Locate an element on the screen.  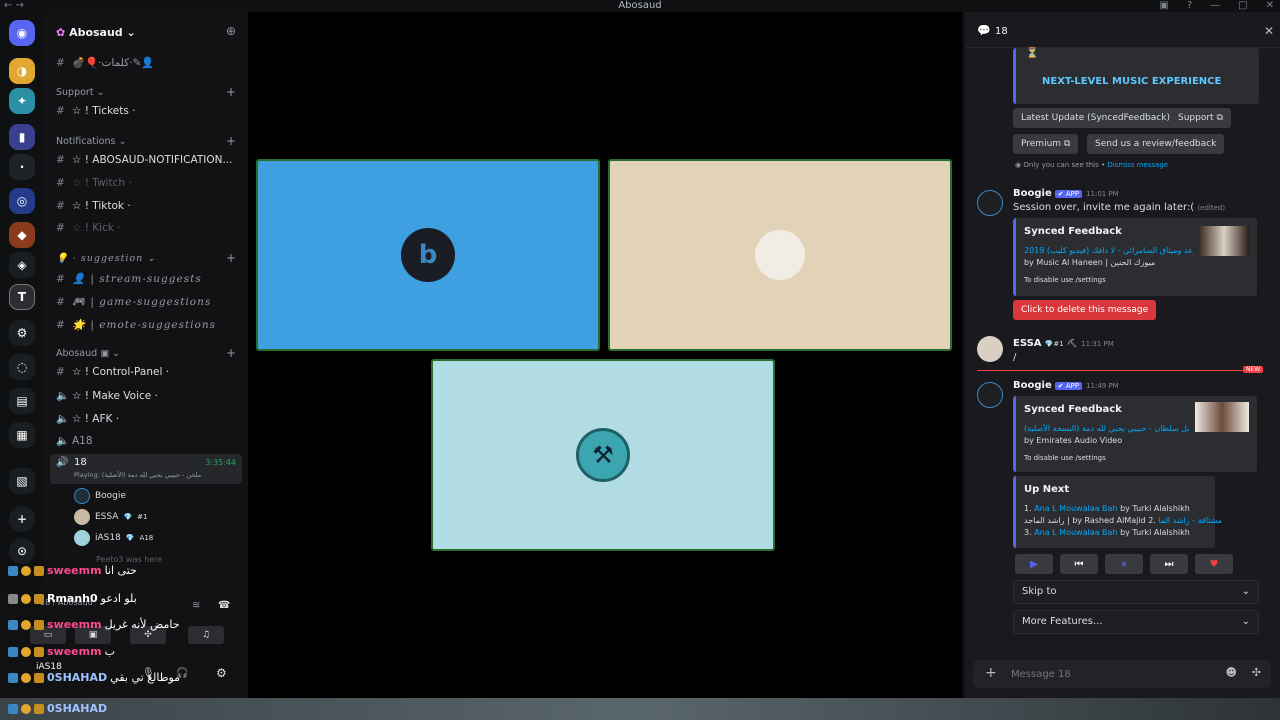
video-tile-boogie: b is located at coordinates (428, 255).